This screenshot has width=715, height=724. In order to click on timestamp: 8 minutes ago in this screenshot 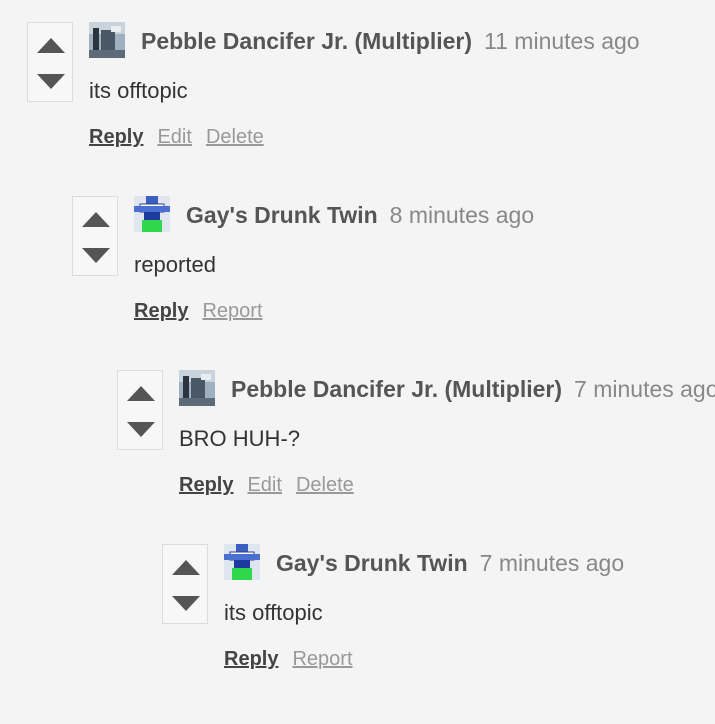, I will do `click(462, 215)`.